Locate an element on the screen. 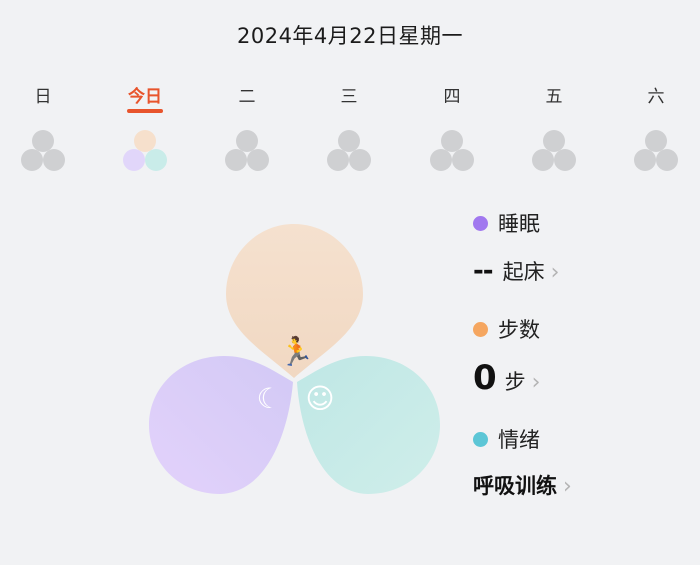 This screenshot has width=700, height=565. day-summary-icon-wed is located at coordinates (349, 151).